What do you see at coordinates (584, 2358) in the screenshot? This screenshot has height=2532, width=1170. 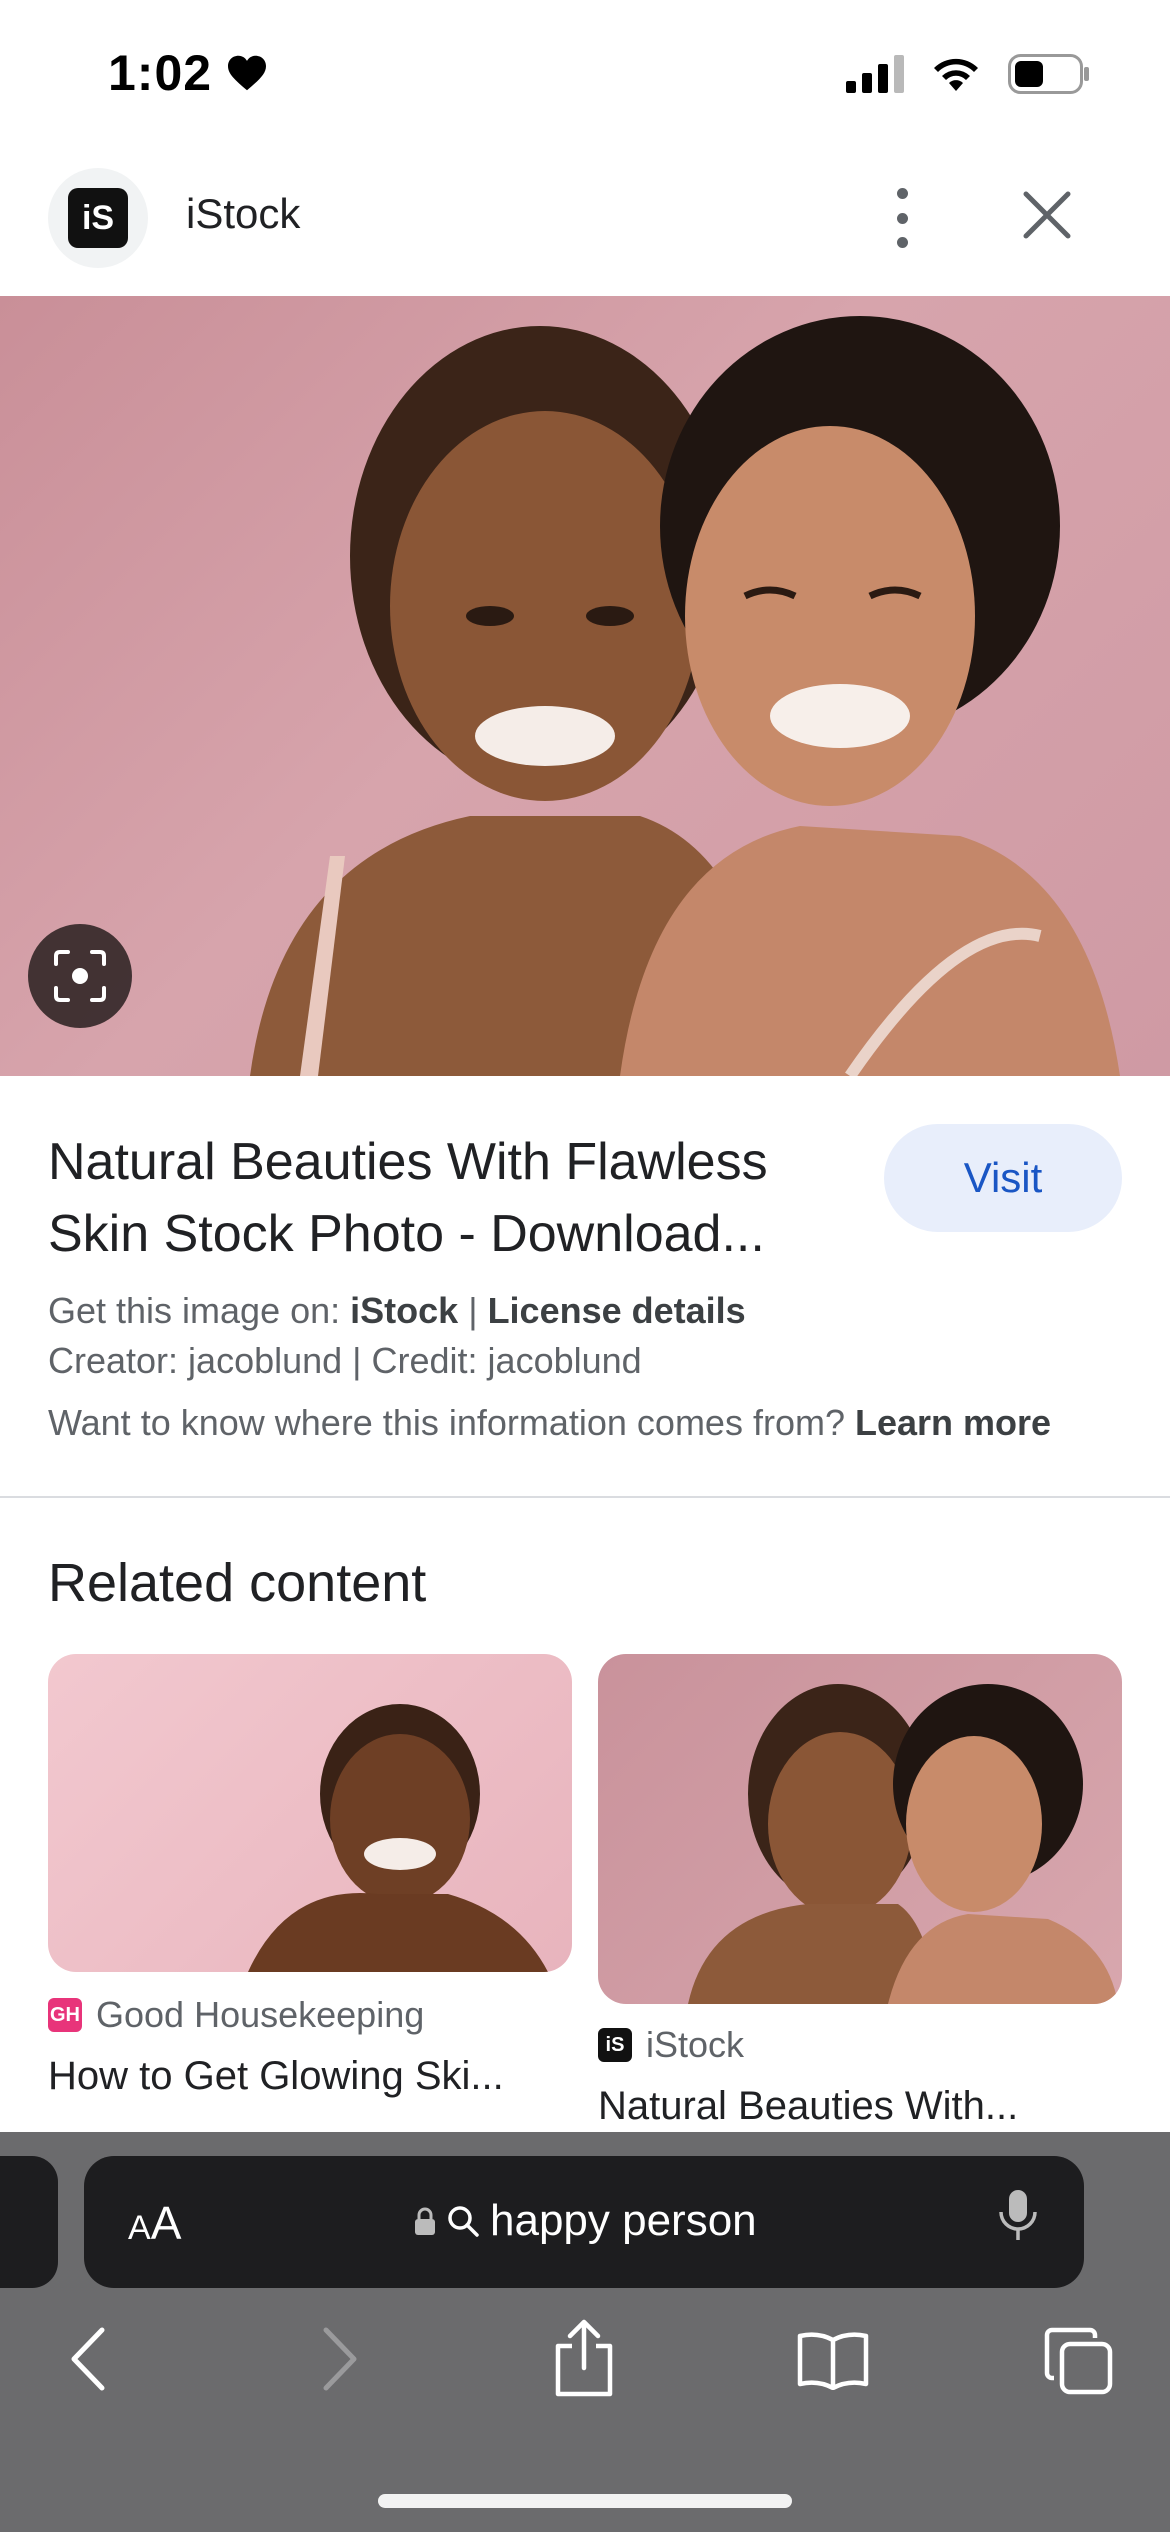 I see `share-icon` at bounding box center [584, 2358].